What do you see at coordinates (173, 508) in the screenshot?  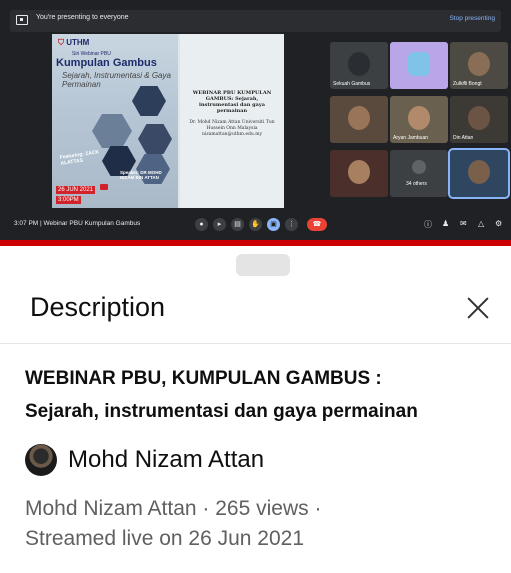 I see `video-meta-line1: Mohd Nizam Attan · 265 views ·` at bounding box center [173, 508].